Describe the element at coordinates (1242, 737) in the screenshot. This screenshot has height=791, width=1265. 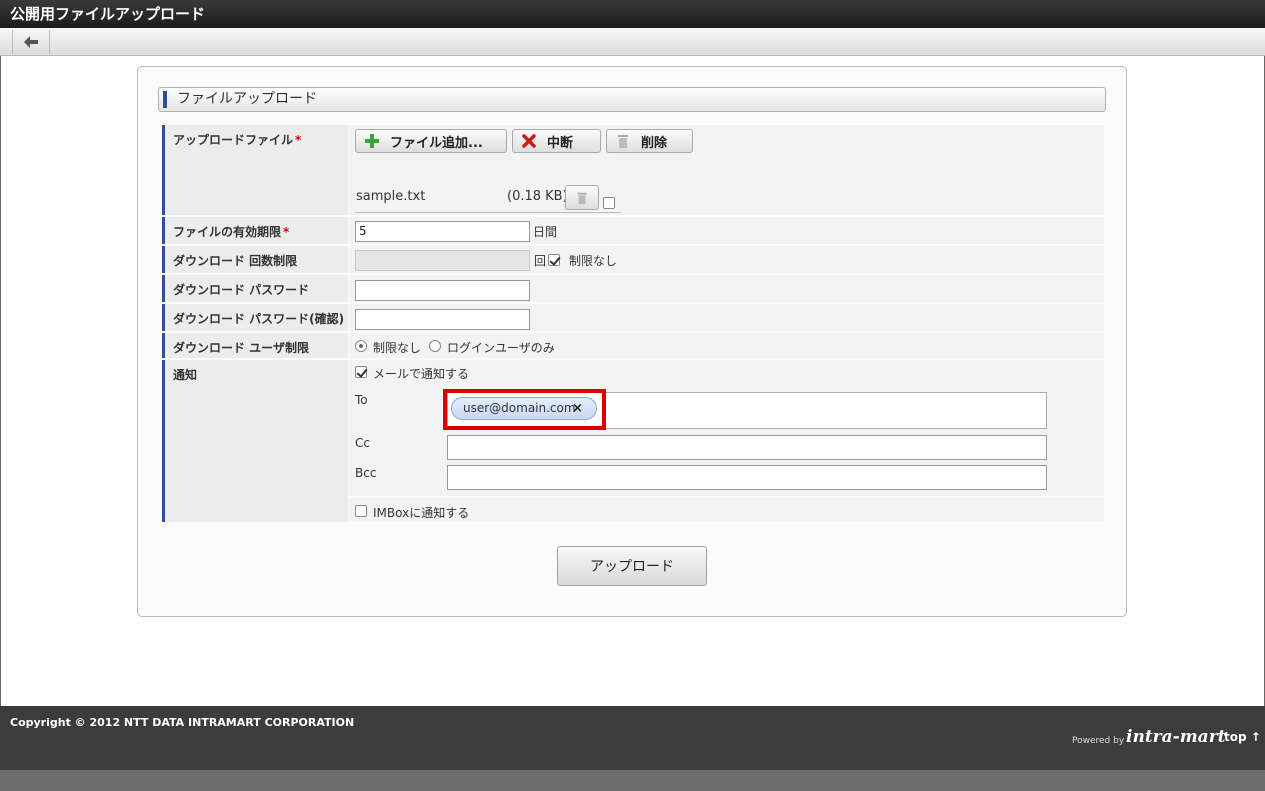
I see `top-link: top ↑` at that location.